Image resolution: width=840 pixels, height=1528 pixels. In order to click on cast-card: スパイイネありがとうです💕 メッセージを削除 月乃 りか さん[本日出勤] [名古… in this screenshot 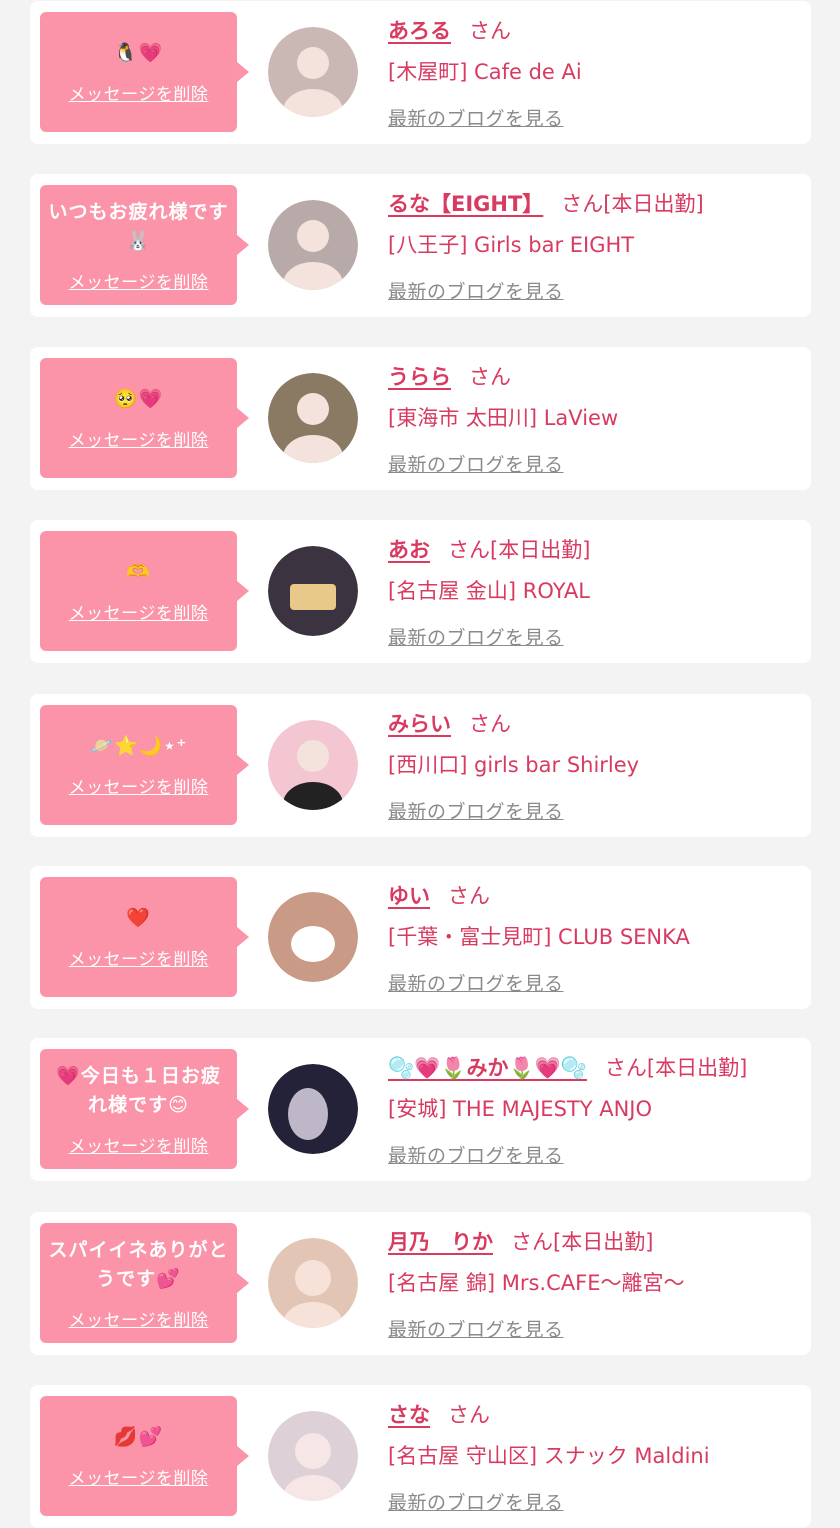, I will do `click(420, 1283)`.